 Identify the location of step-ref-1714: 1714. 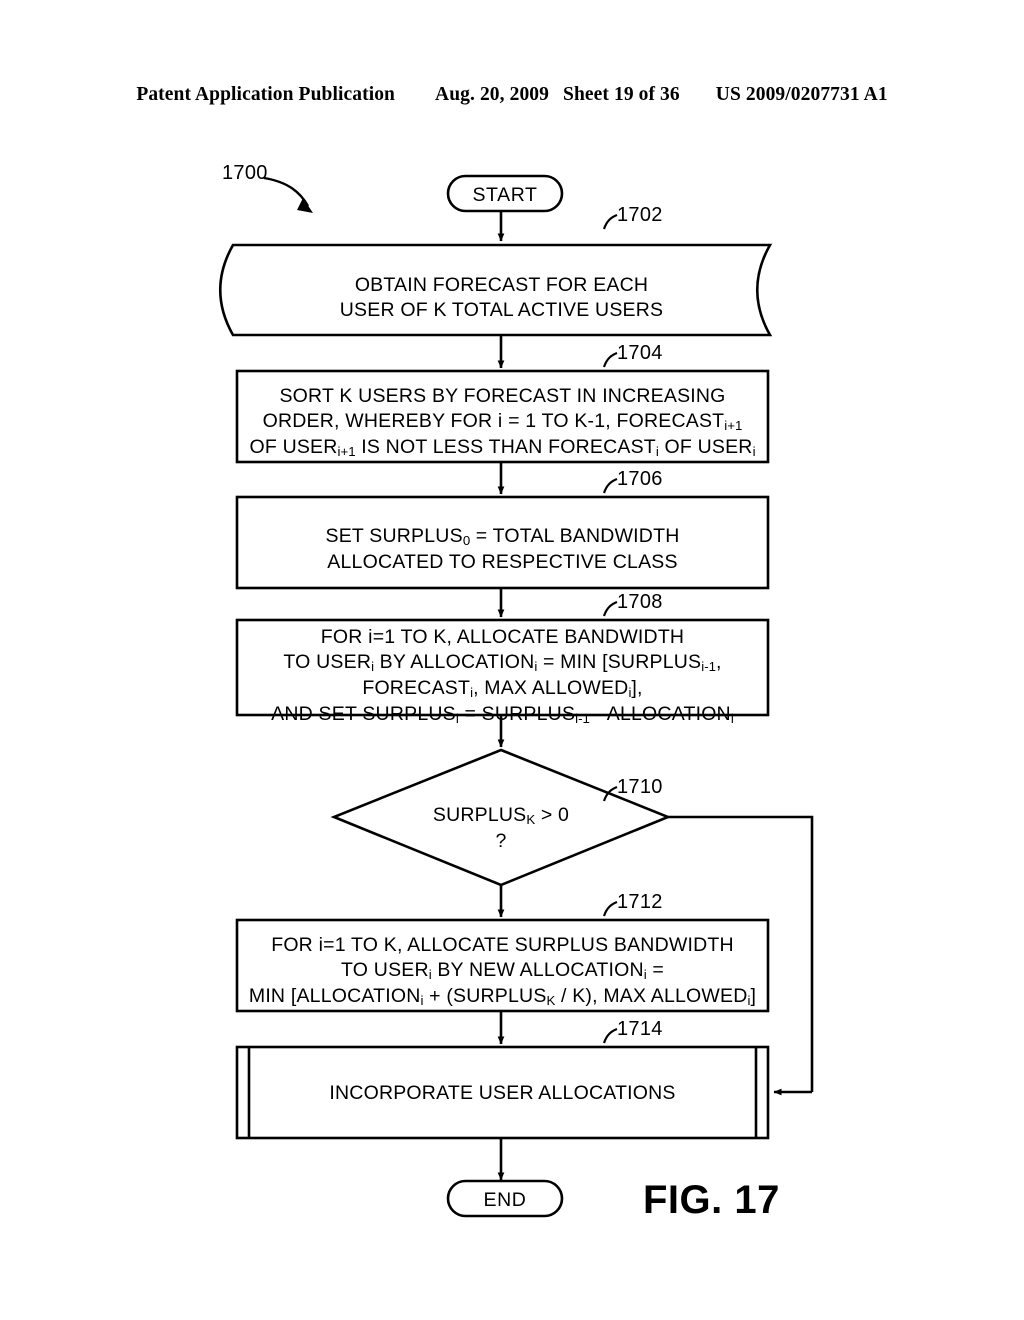
(640, 1029).